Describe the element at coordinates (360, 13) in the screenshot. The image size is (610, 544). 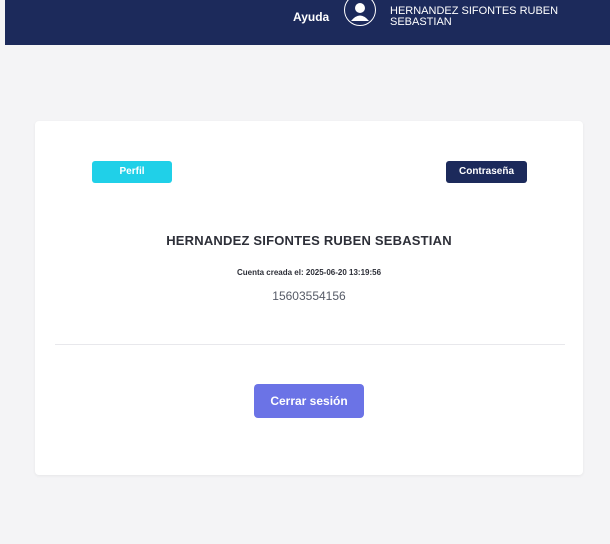
I see `user-circle-icon` at that location.